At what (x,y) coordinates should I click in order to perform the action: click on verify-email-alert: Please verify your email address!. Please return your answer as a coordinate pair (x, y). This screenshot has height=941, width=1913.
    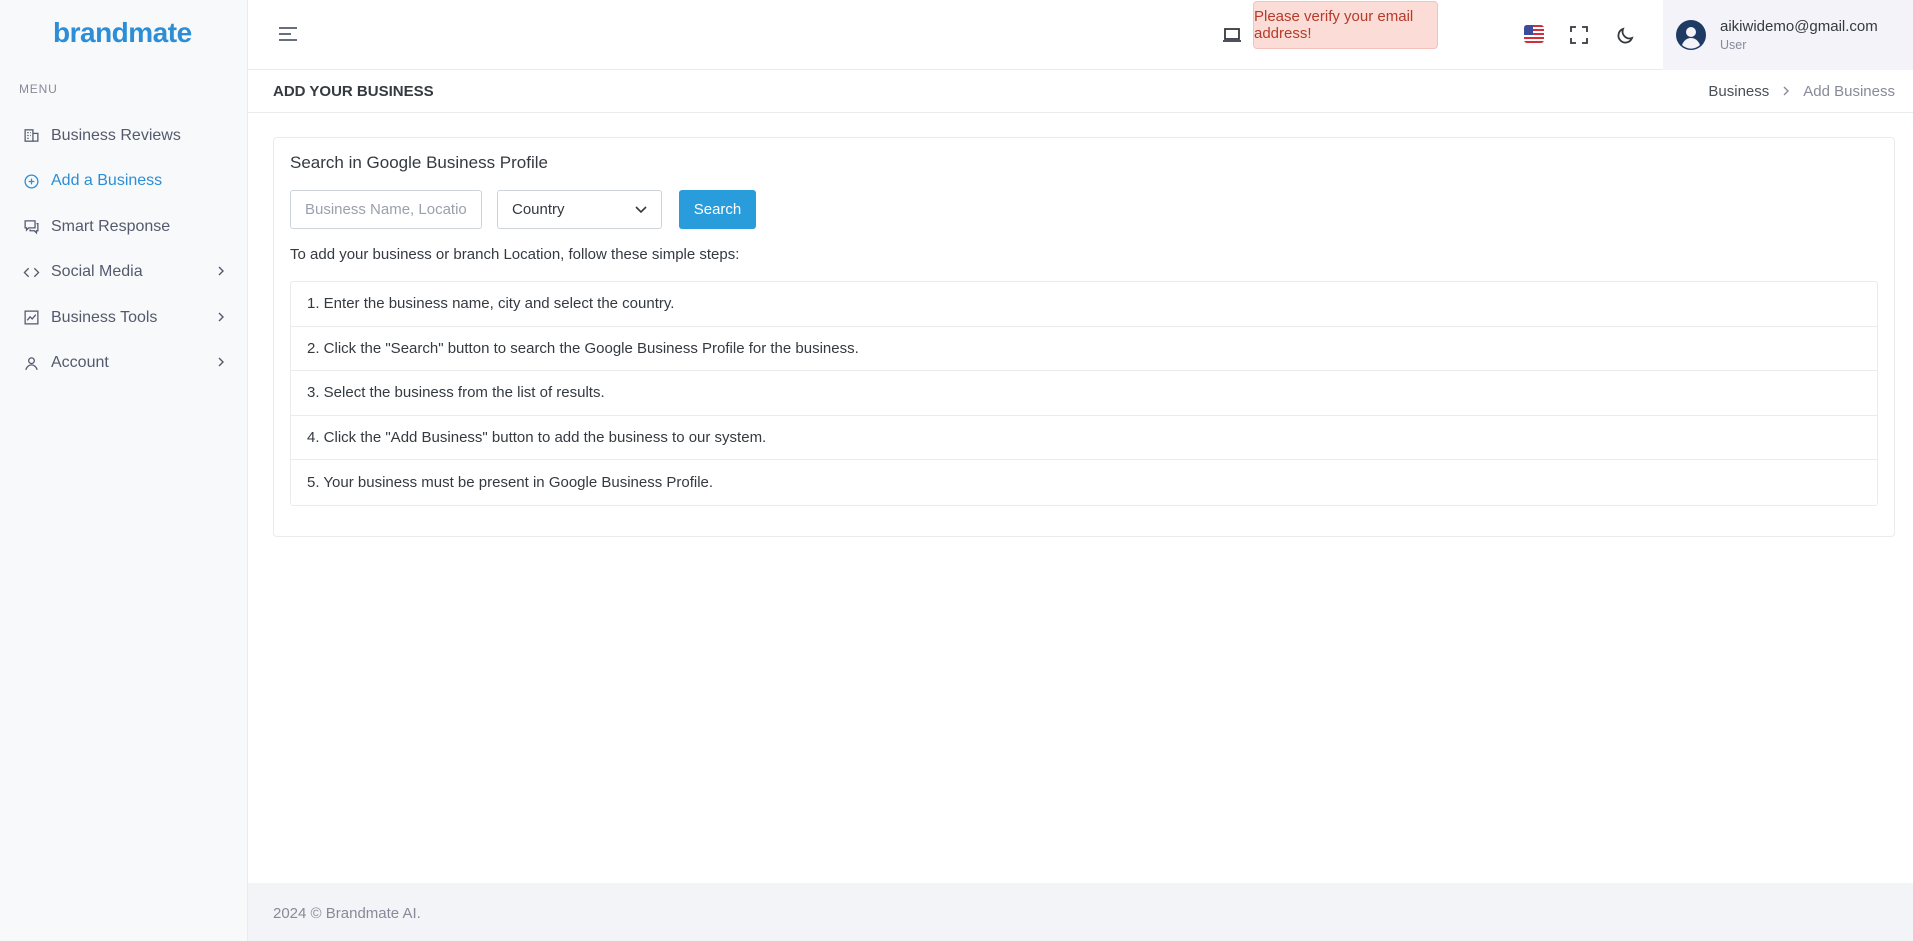
    Looking at the image, I should click on (1345, 25).